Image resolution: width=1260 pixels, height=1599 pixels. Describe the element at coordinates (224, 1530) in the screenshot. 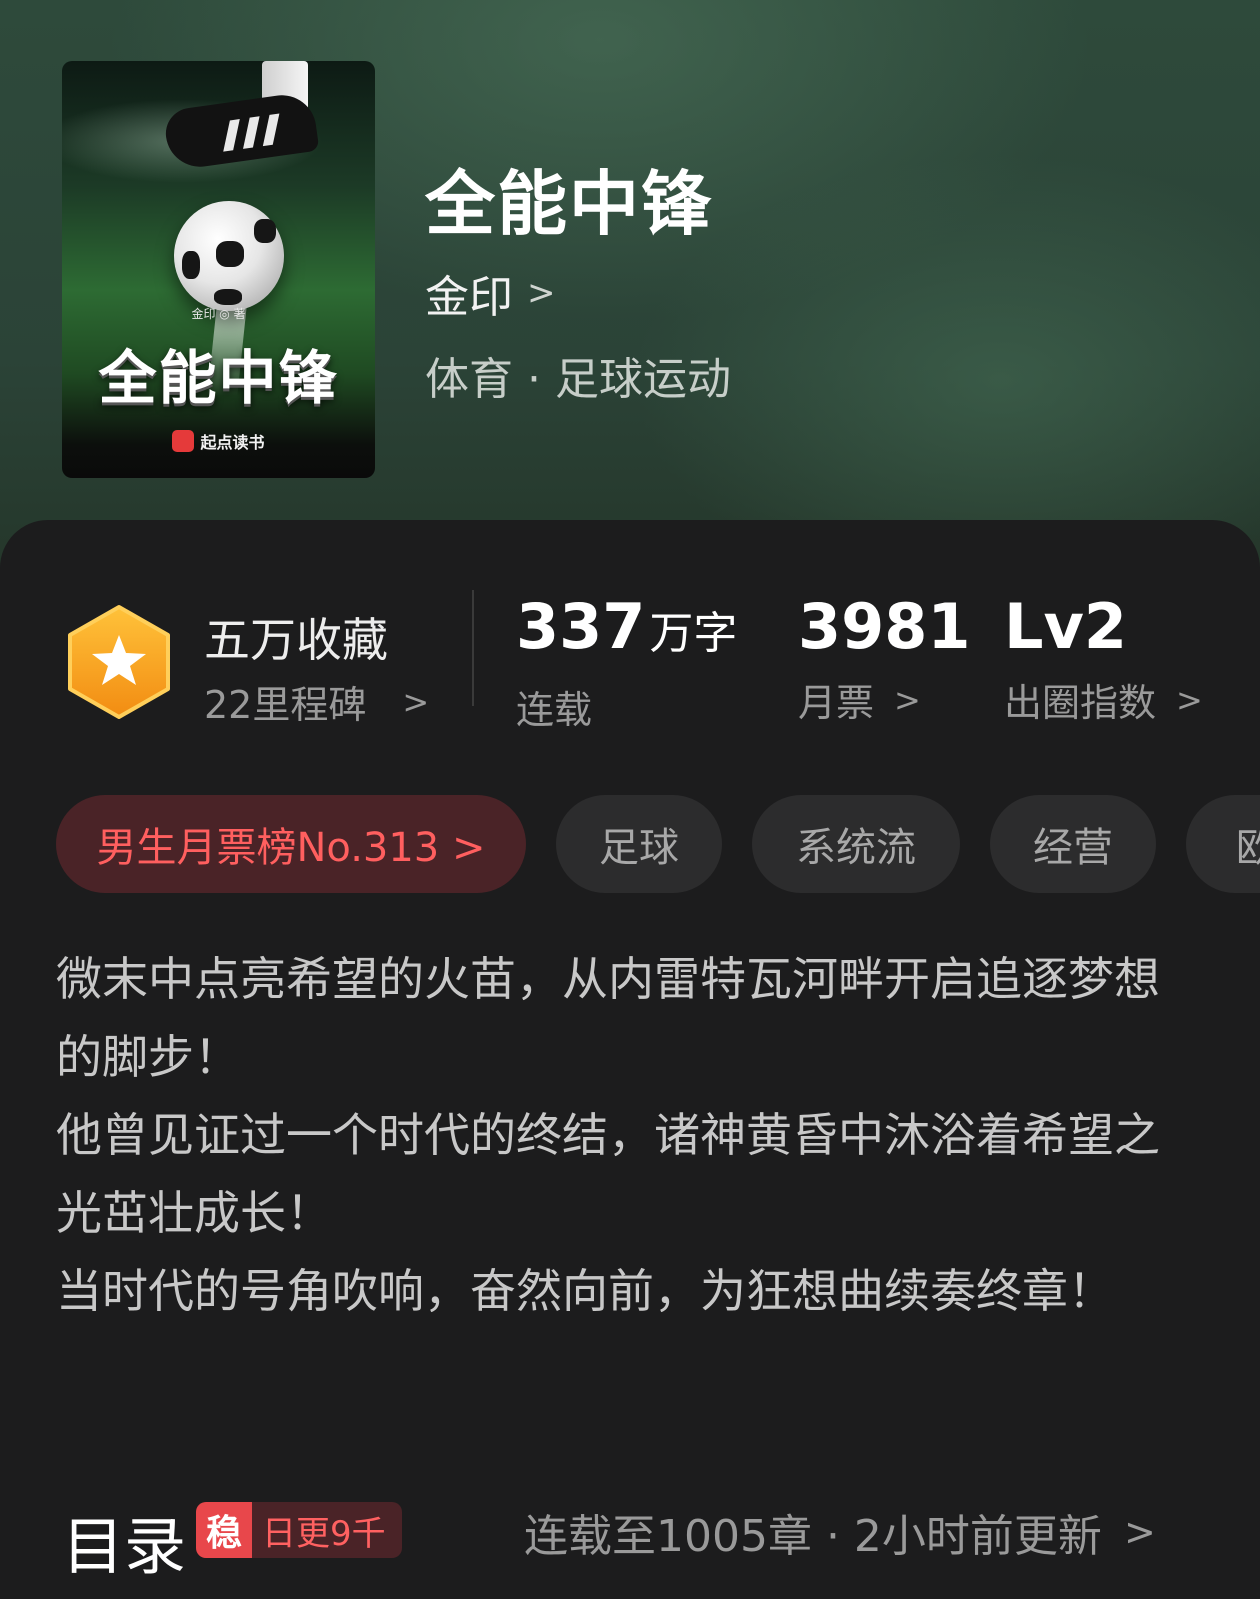

I see `stable-icon: 稳` at that location.